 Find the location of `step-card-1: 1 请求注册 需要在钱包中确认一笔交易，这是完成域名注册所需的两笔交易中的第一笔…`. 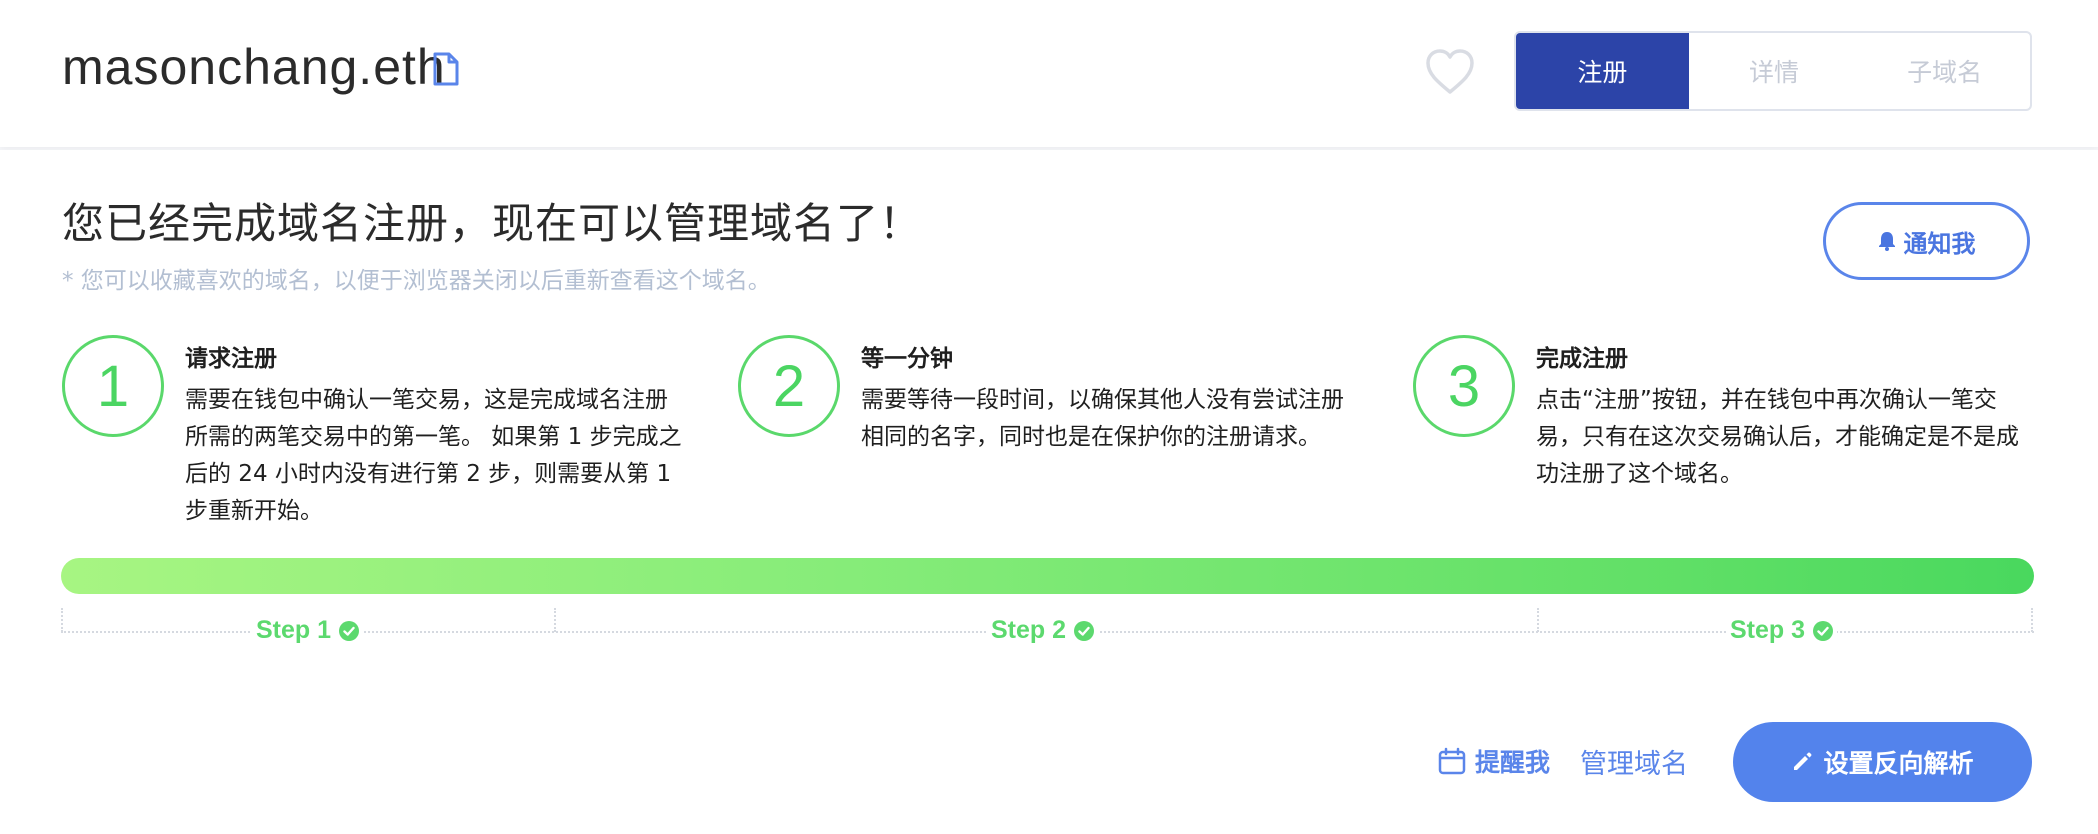

step-card-1: 1 请求注册 需要在钱包中确认一笔交易，这是完成域名注册所需的两笔交易中的第一笔… is located at coordinates (372, 435).